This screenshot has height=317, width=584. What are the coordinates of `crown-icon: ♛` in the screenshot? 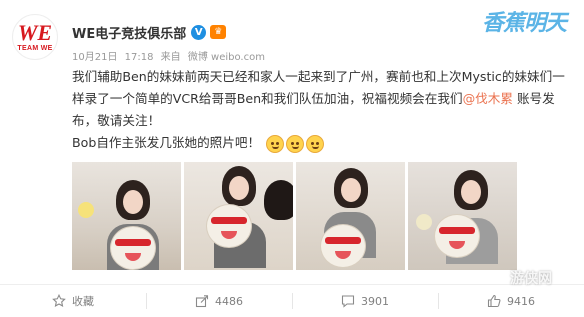 It's located at (218, 32).